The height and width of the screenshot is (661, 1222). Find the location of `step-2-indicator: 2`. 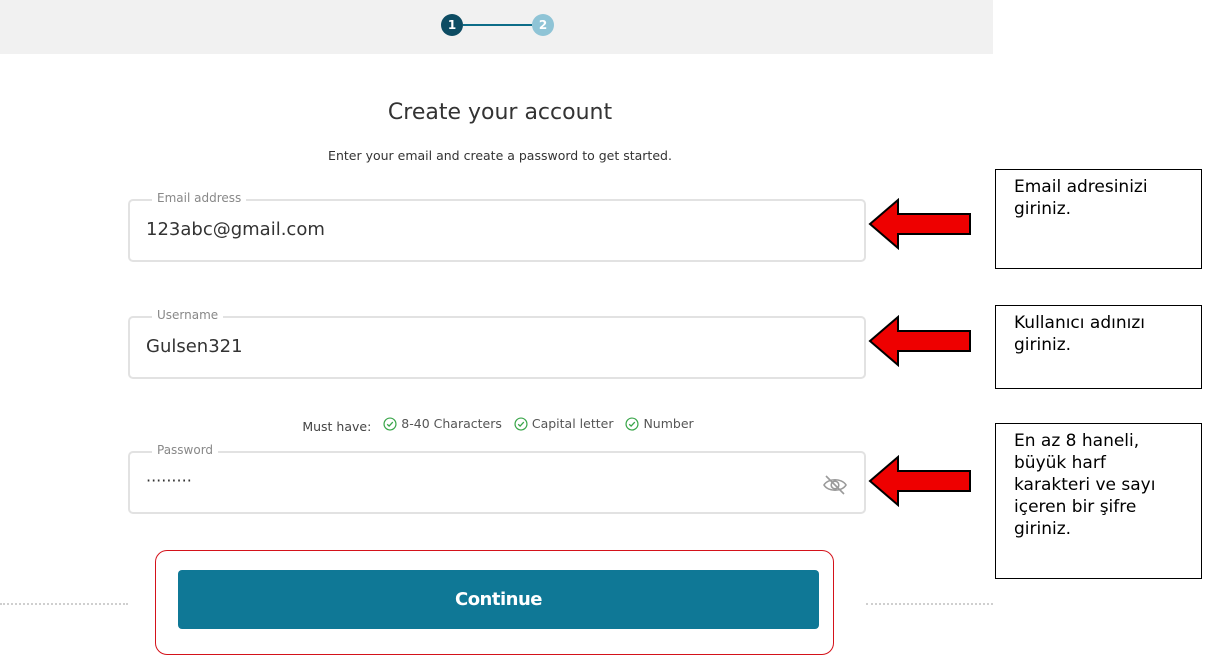

step-2-indicator: 2 is located at coordinates (543, 25).